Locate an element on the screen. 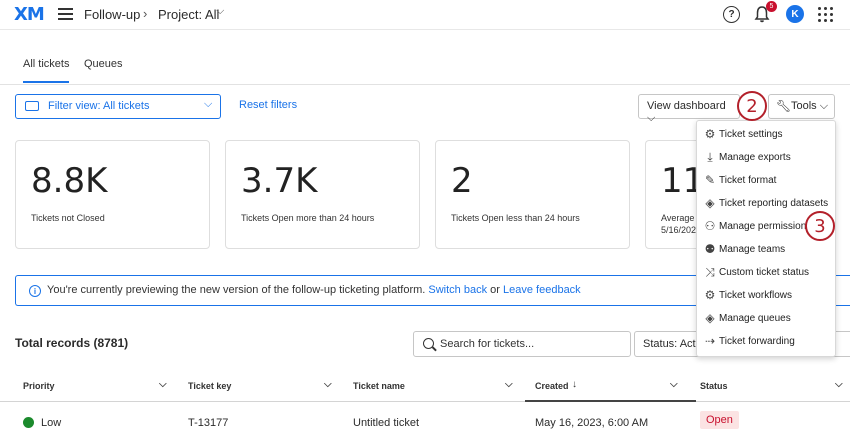  sort-arrow-down-icon: ↓ is located at coordinates (574, 384).